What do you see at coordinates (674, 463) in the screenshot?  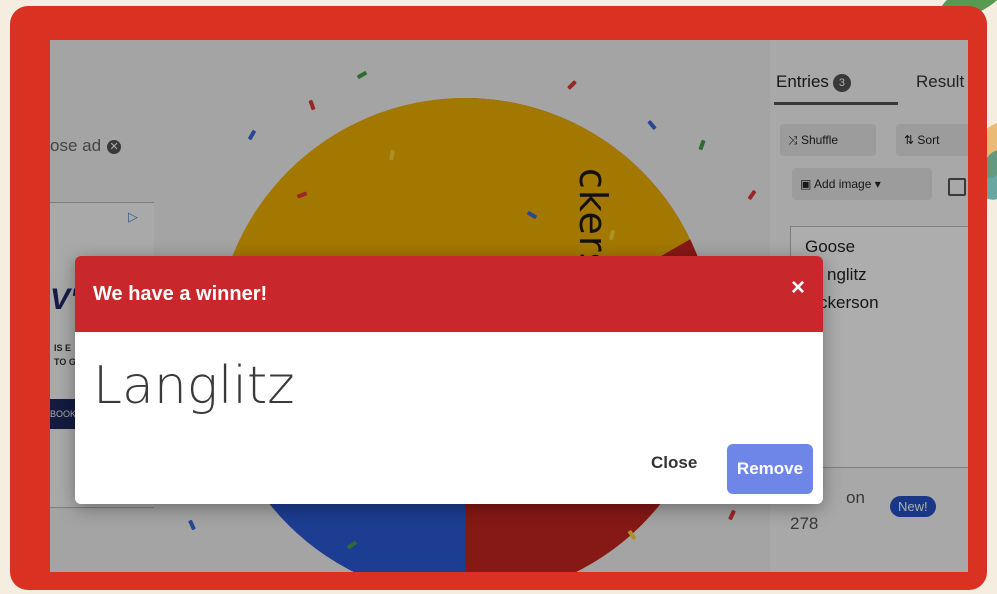 I see `close-button: Close` at bounding box center [674, 463].